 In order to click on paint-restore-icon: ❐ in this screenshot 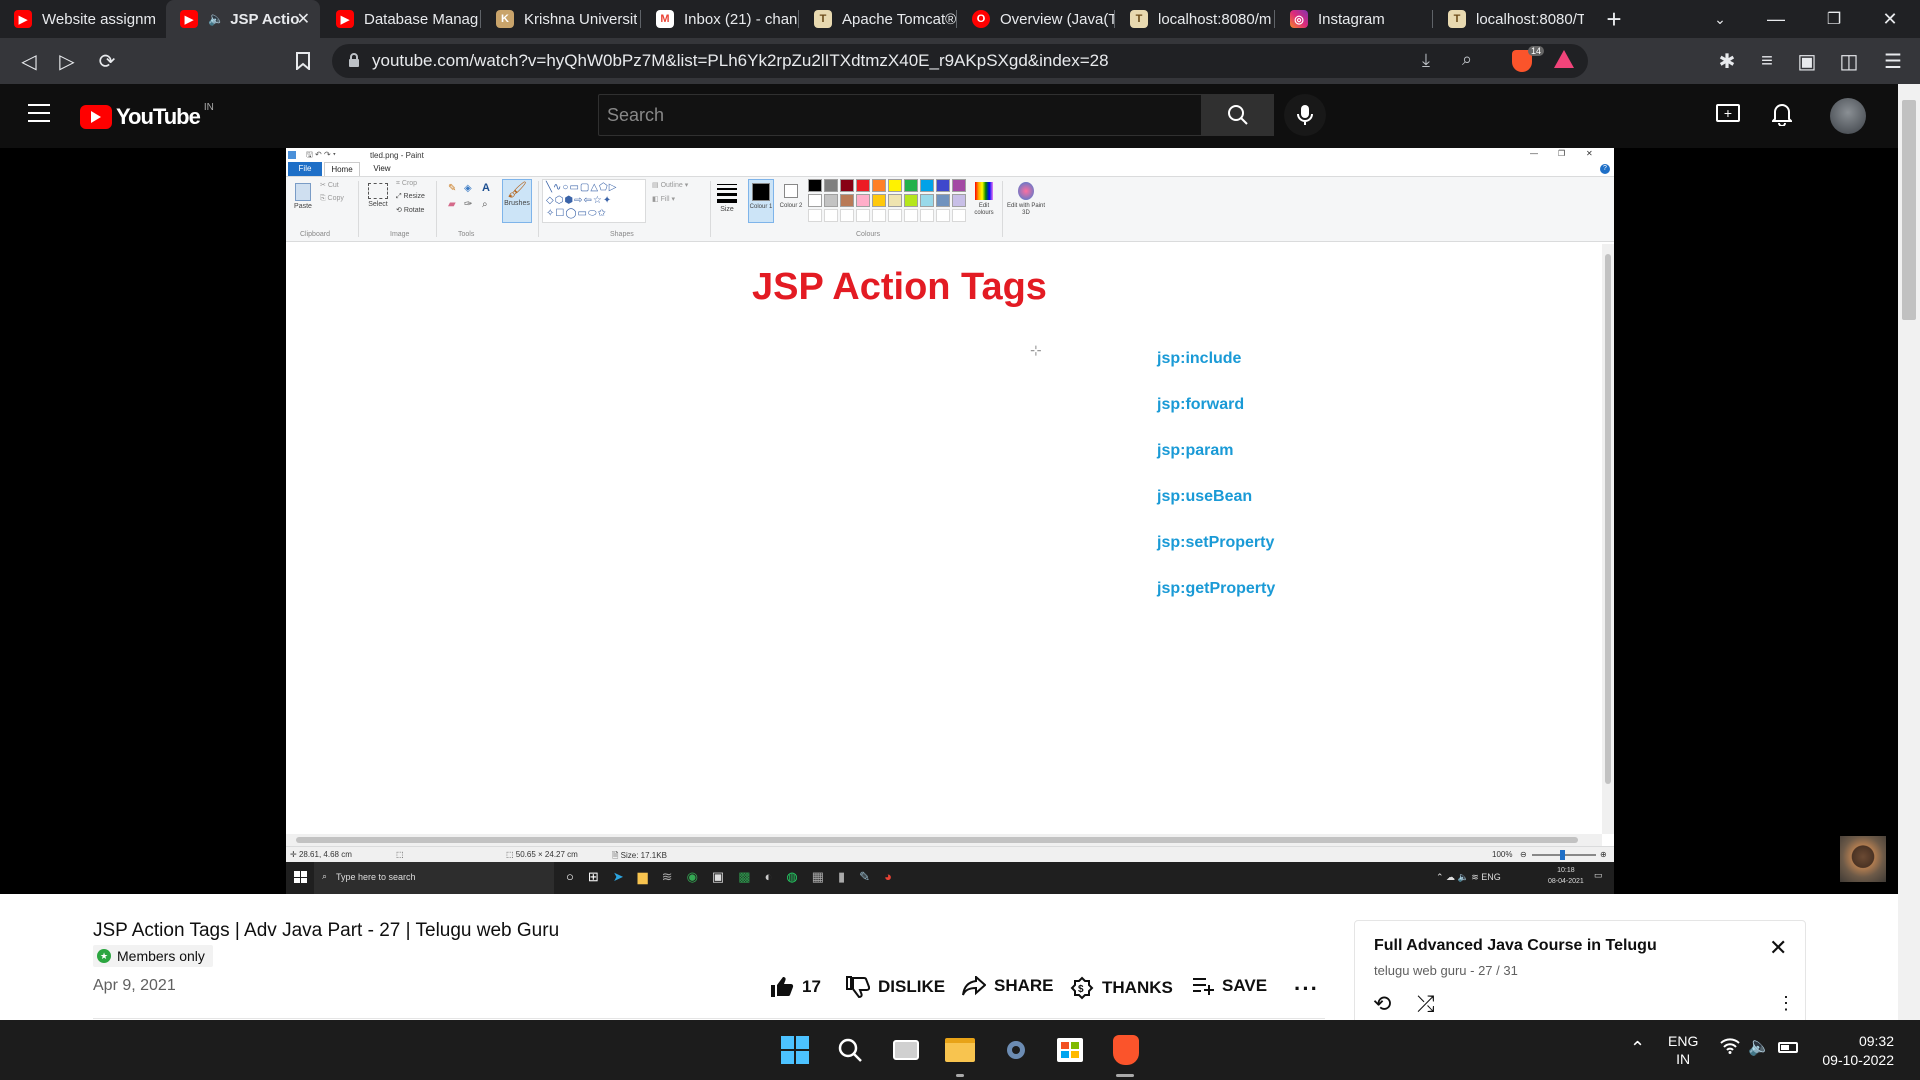, I will do `click(1561, 153)`.